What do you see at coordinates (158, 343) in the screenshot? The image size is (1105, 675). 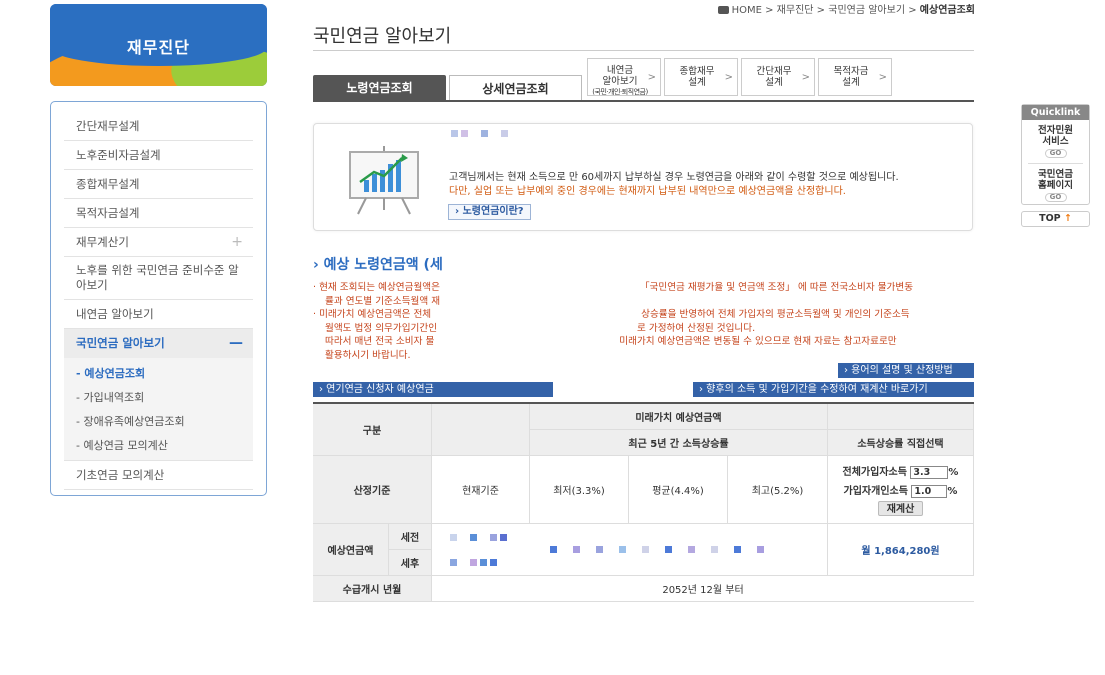 I see `sidebar-item-national-pension: 국민연금 알아보기 —` at bounding box center [158, 343].